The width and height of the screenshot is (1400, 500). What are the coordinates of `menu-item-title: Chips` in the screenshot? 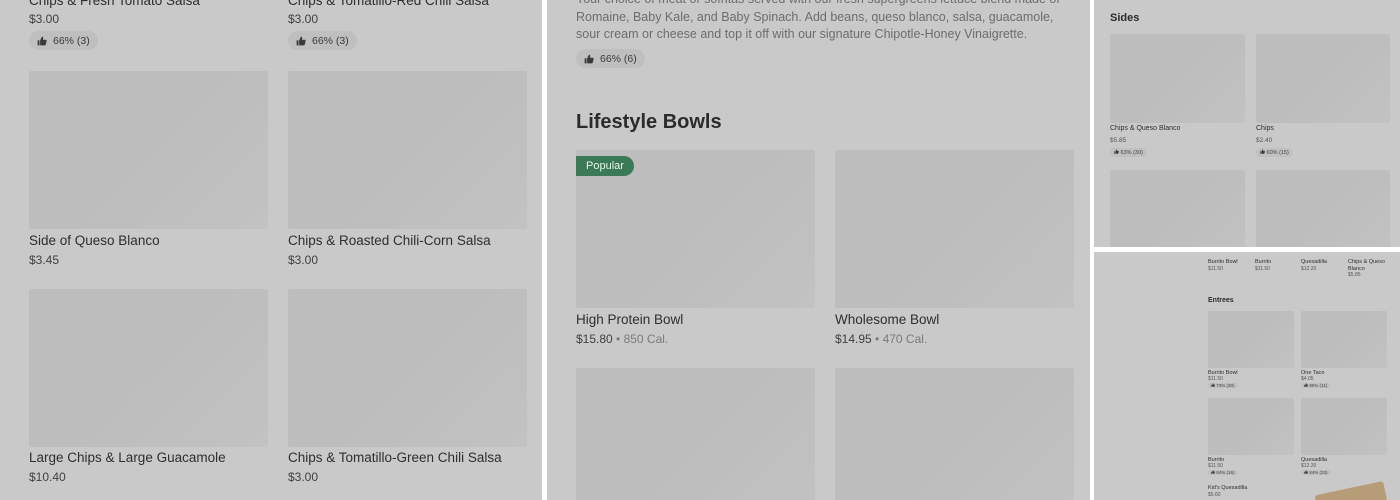 It's located at (1265, 128).